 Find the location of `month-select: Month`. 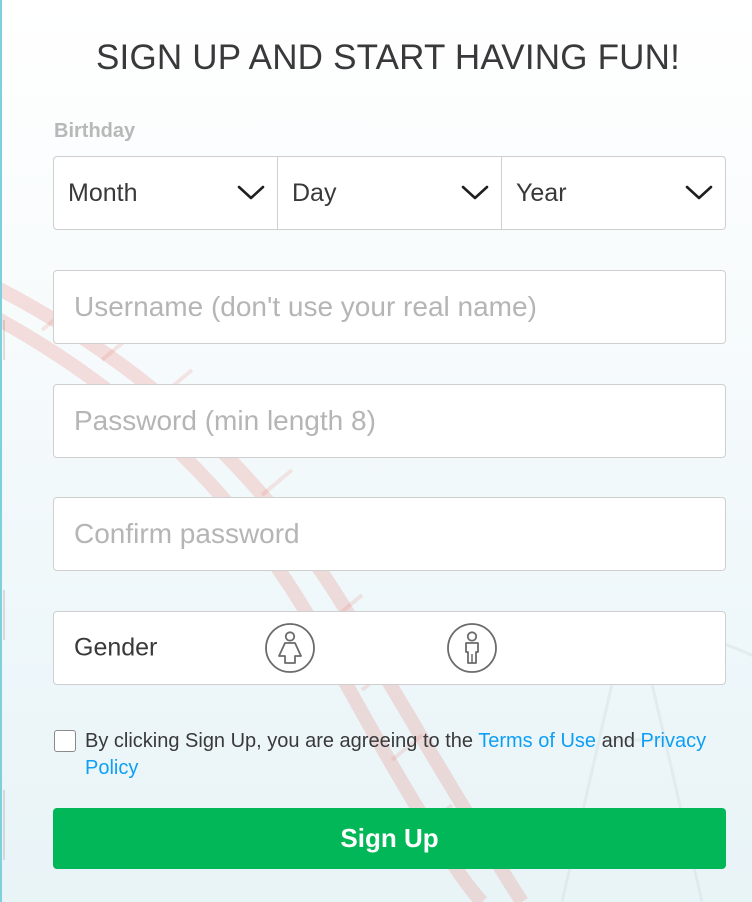

month-select: Month is located at coordinates (165, 193).